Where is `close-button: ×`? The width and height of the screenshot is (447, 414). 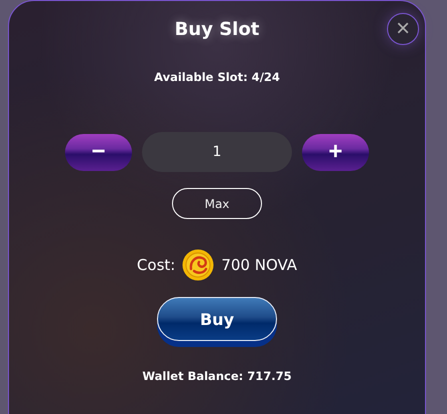 close-button: × is located at coordinates (403, 29).